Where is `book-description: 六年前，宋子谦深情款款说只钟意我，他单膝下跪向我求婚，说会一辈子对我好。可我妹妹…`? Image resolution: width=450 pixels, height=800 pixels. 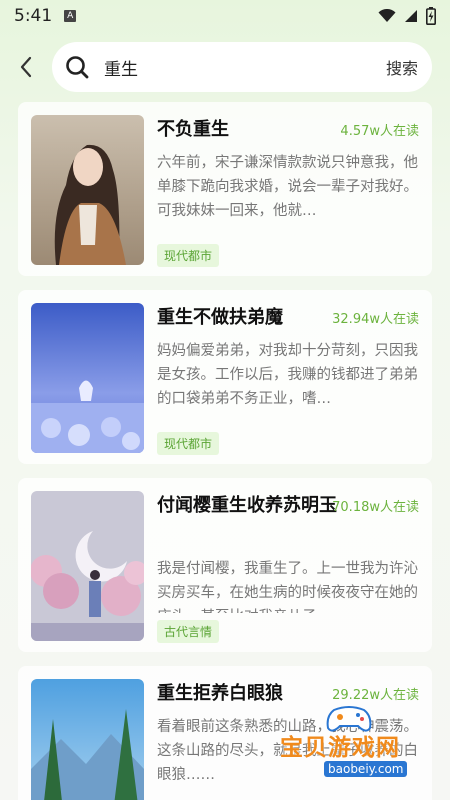
book-description: 六年前，宋子谦深情款款说只钟意我，他单膝下跪向我求婚，说会一辈子对我好。可我妹妹… is located at coordinates (287, 187).